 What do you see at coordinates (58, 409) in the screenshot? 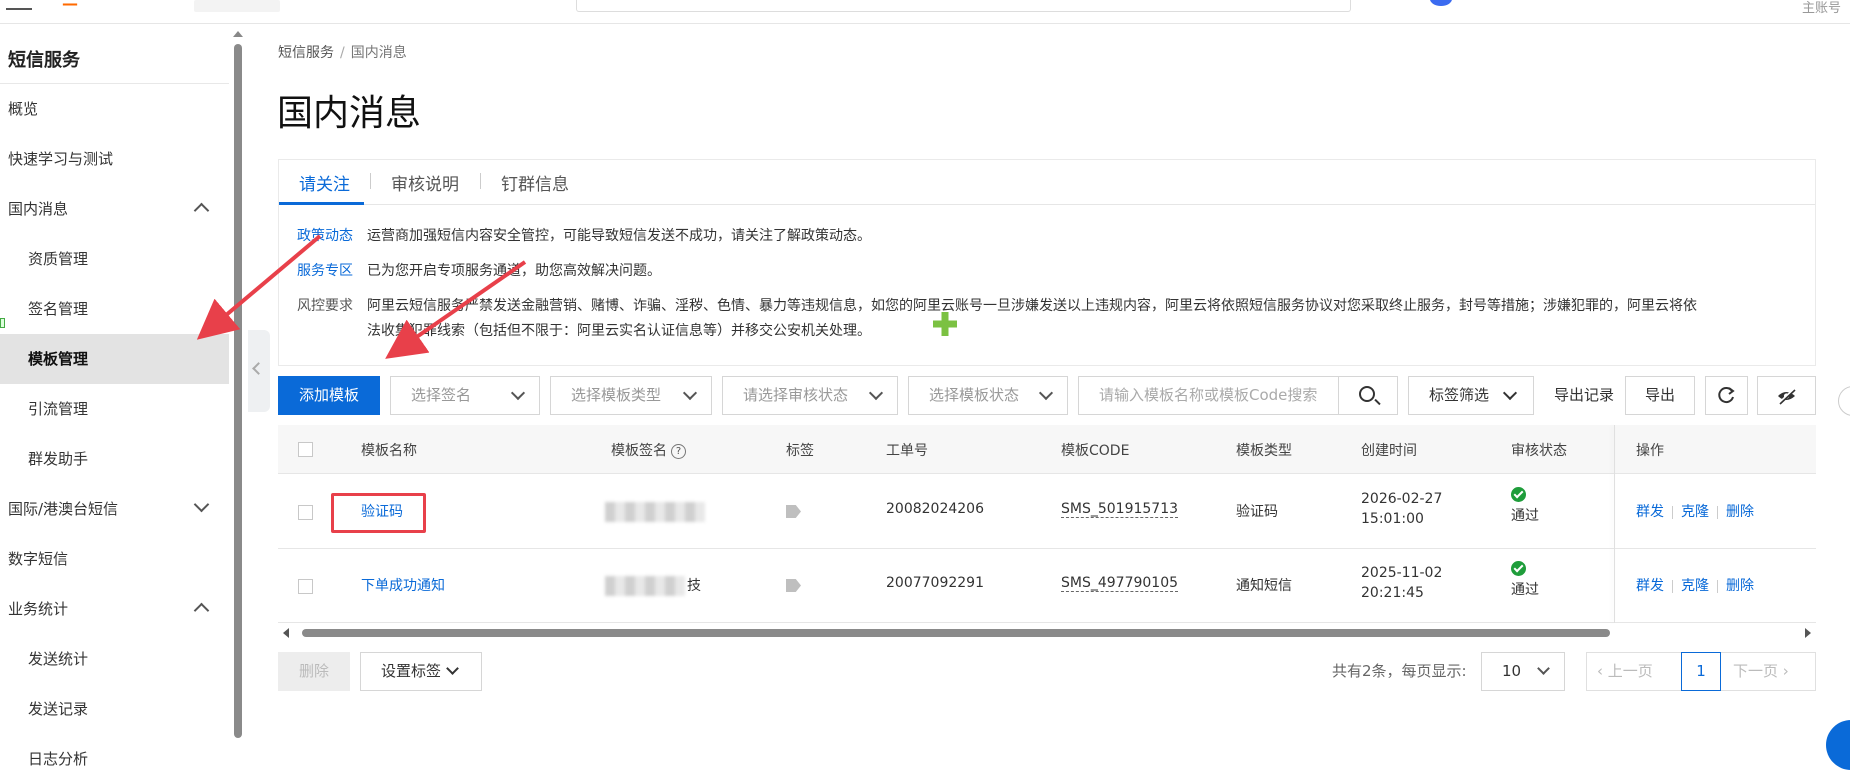
I see `sidebar-item-label: 引流管理` at bounding box center [58, 409].